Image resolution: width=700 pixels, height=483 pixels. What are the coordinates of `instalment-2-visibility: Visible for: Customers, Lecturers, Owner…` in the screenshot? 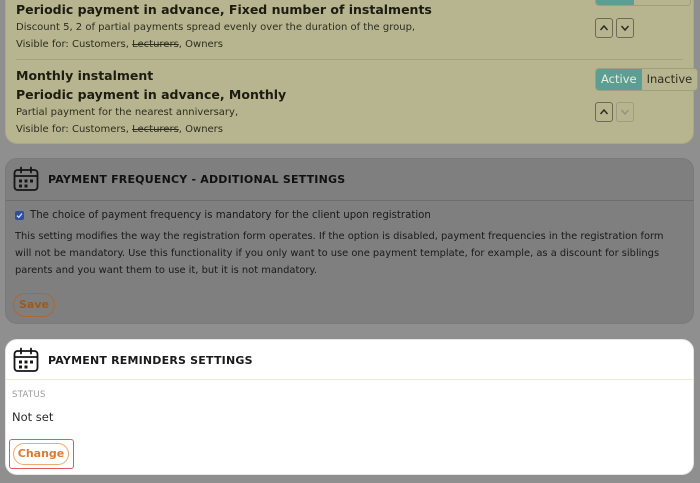 It's located at (151, 129).